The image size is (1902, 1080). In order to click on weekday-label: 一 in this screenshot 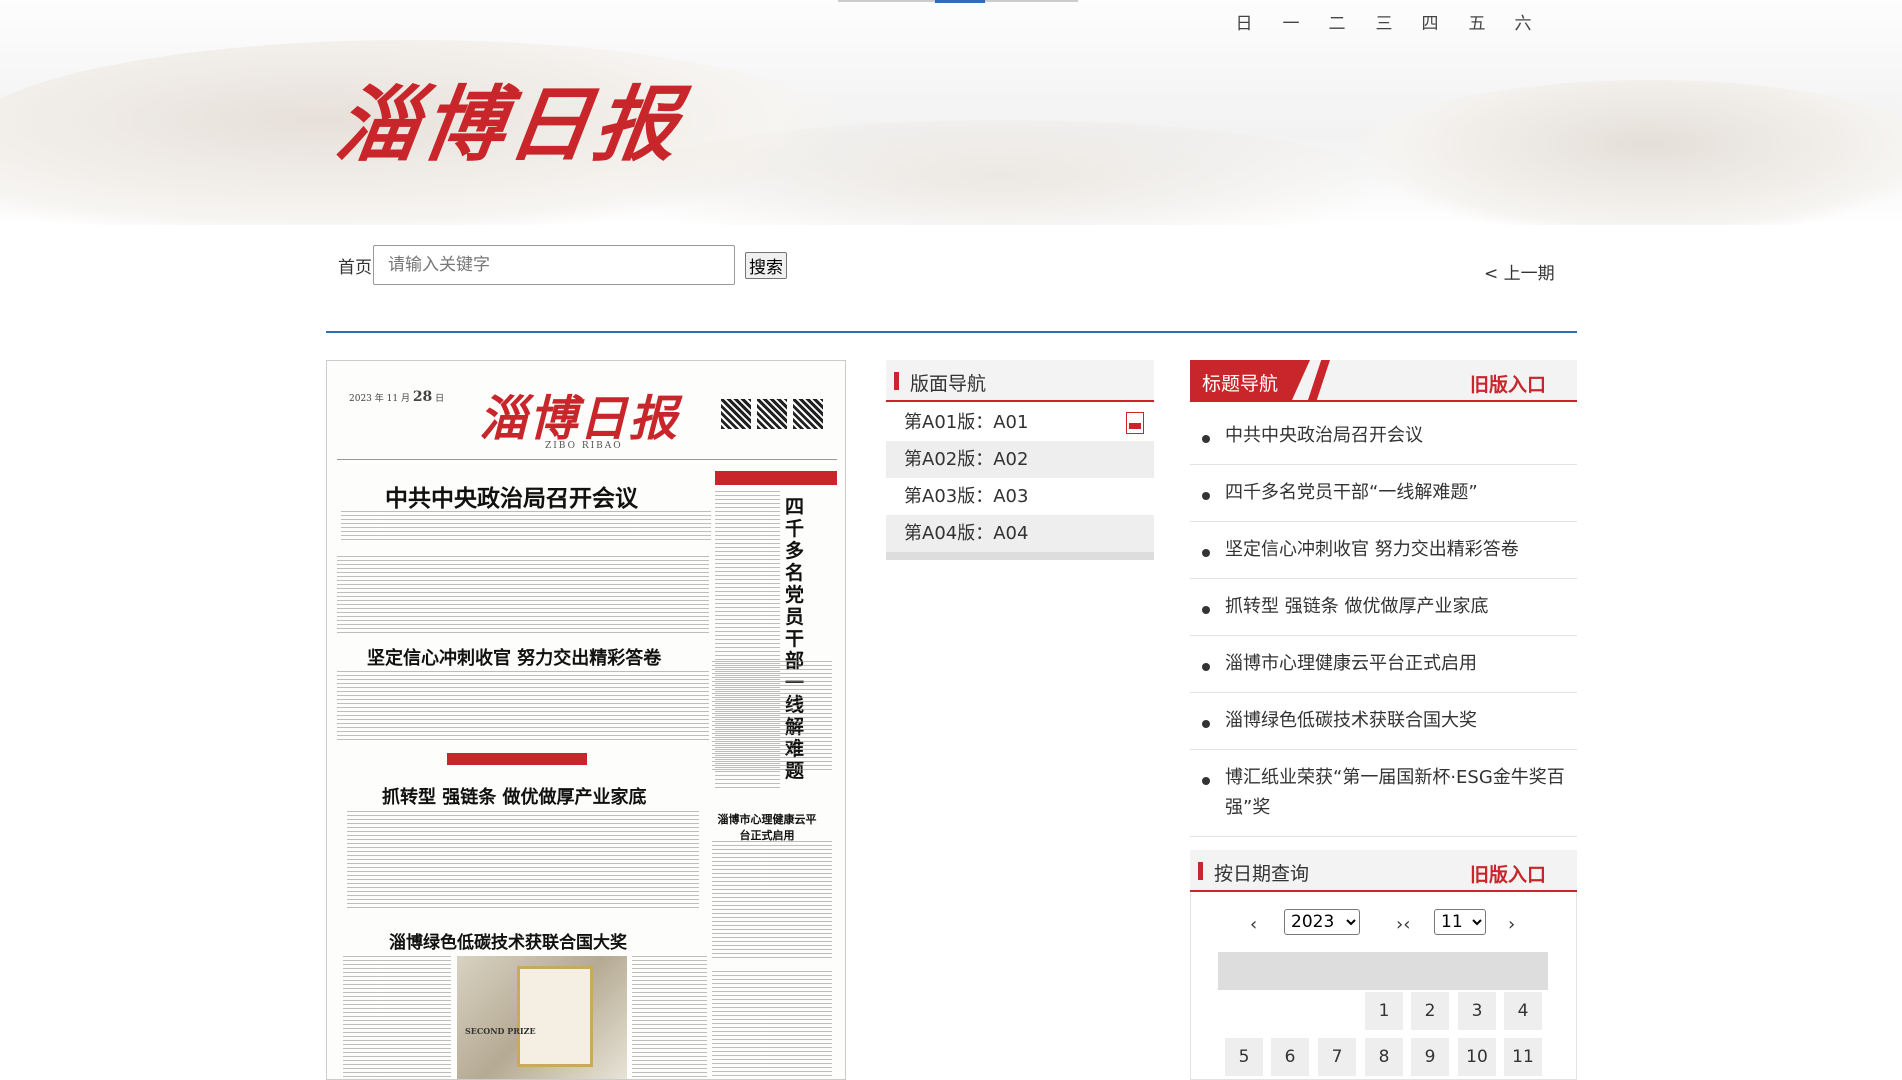, I will do `click(1291, 24)`.